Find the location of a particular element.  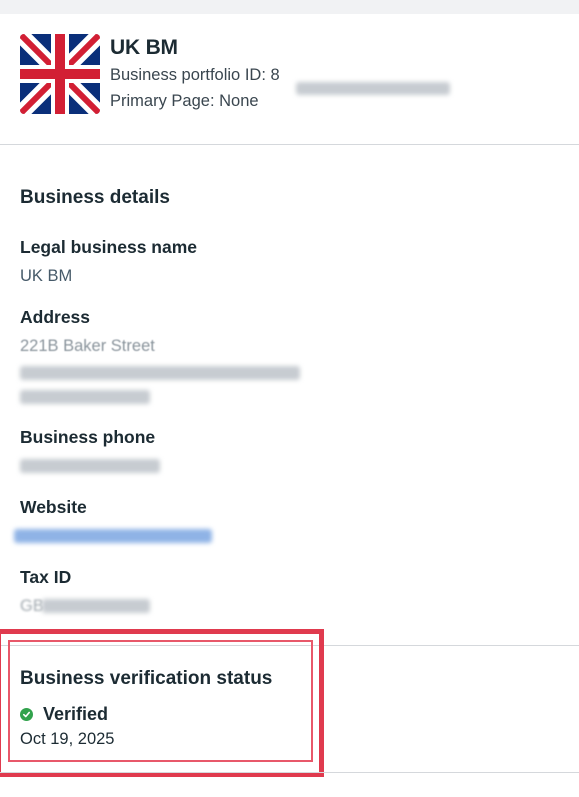

business-details-title: Business details is located at coordinates (95, 197).